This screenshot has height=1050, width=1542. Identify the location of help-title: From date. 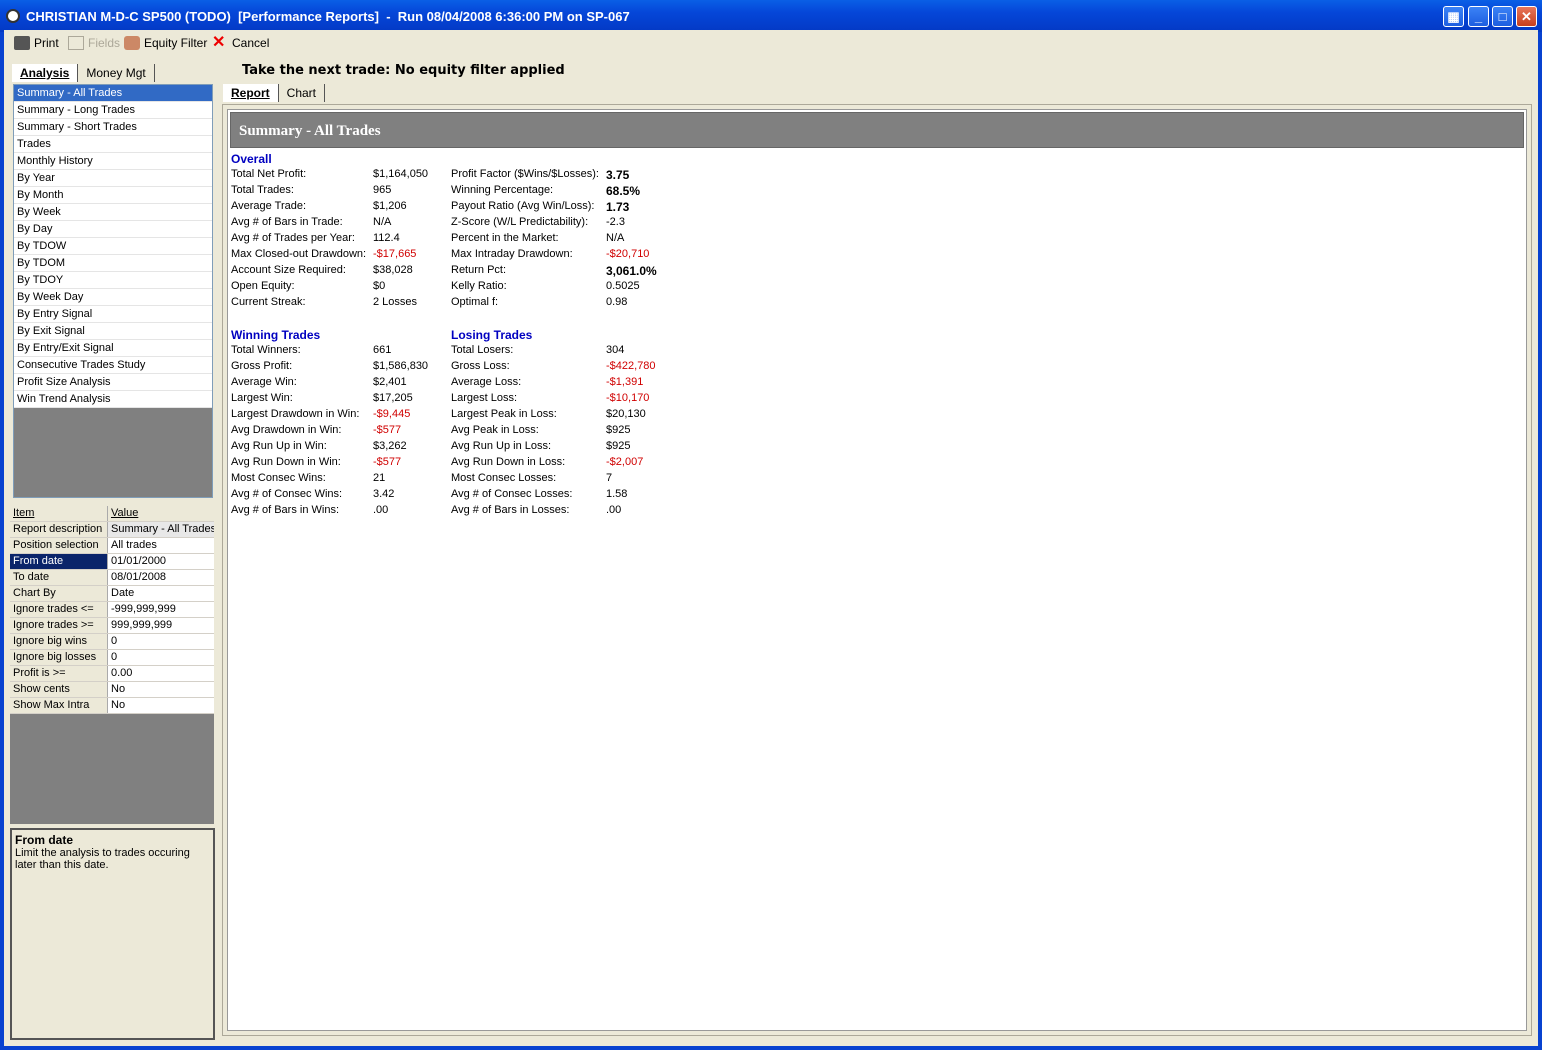
(44, 840).